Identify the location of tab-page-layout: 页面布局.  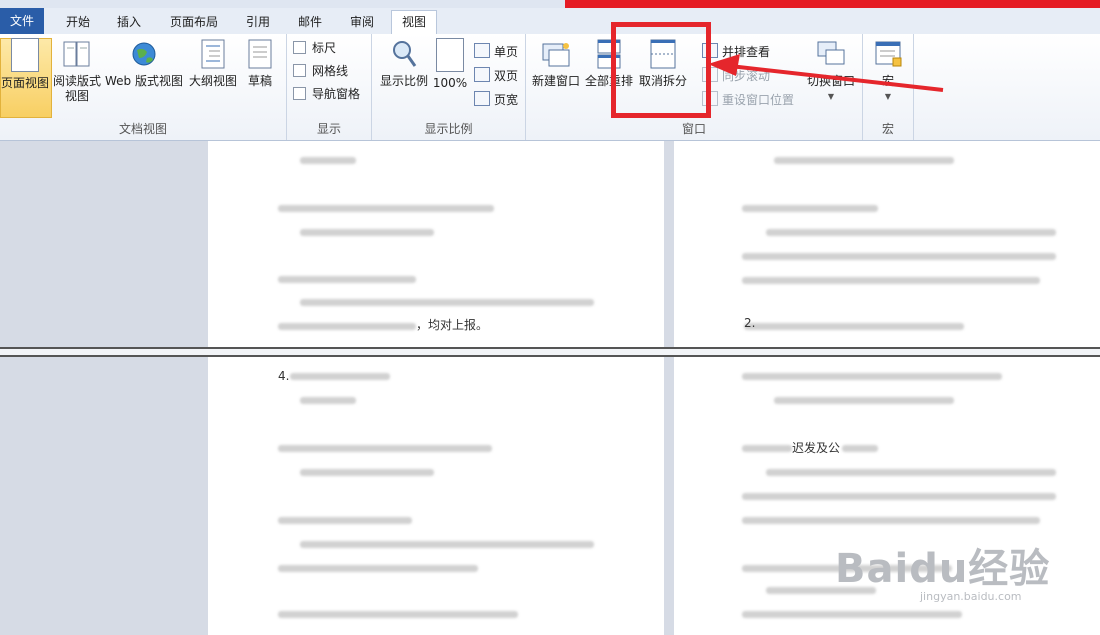
(194, 22).